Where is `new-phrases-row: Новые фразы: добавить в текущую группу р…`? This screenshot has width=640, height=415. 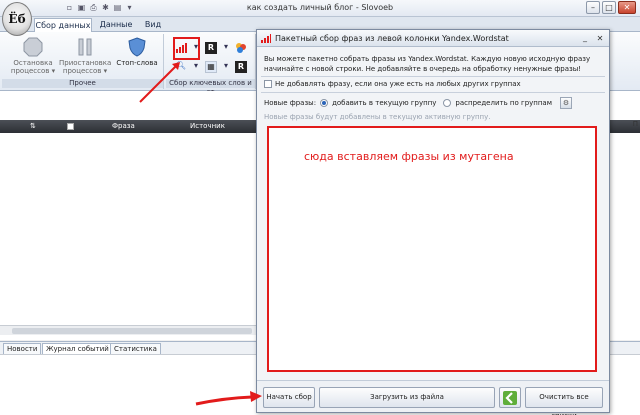
new-phrases-row: Новые фразы: добавить в текущую группу р… is located at coordinates (418, 103).